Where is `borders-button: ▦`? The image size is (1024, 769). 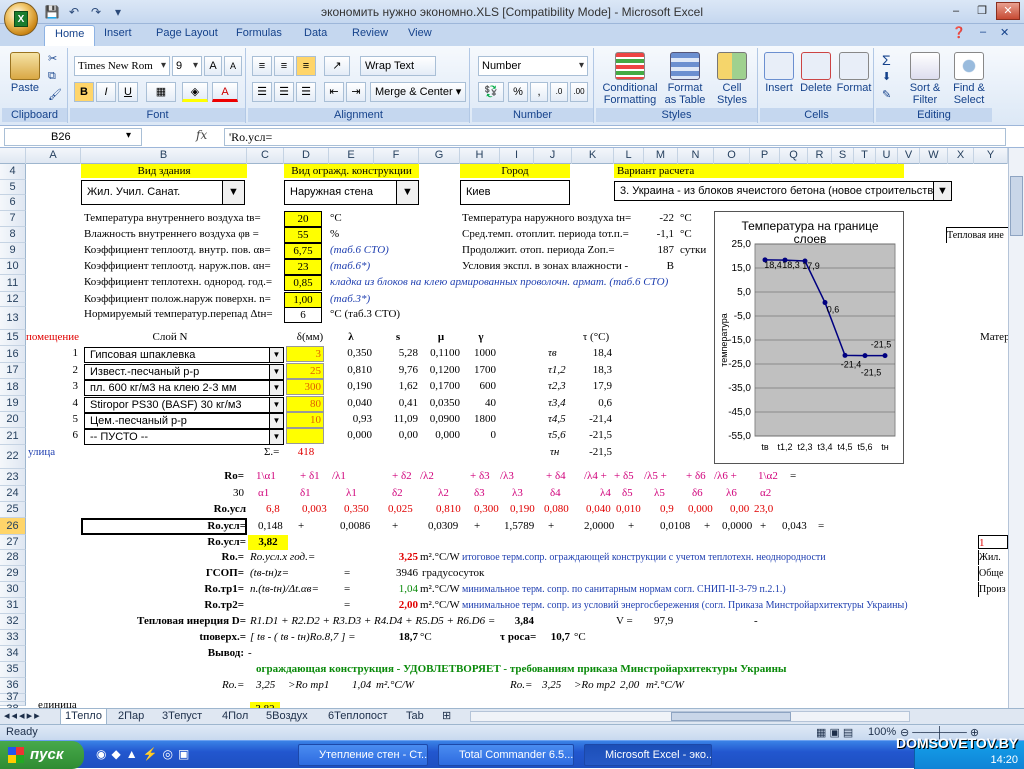
borders-button: ▦ is located at coordinates (161, 92).